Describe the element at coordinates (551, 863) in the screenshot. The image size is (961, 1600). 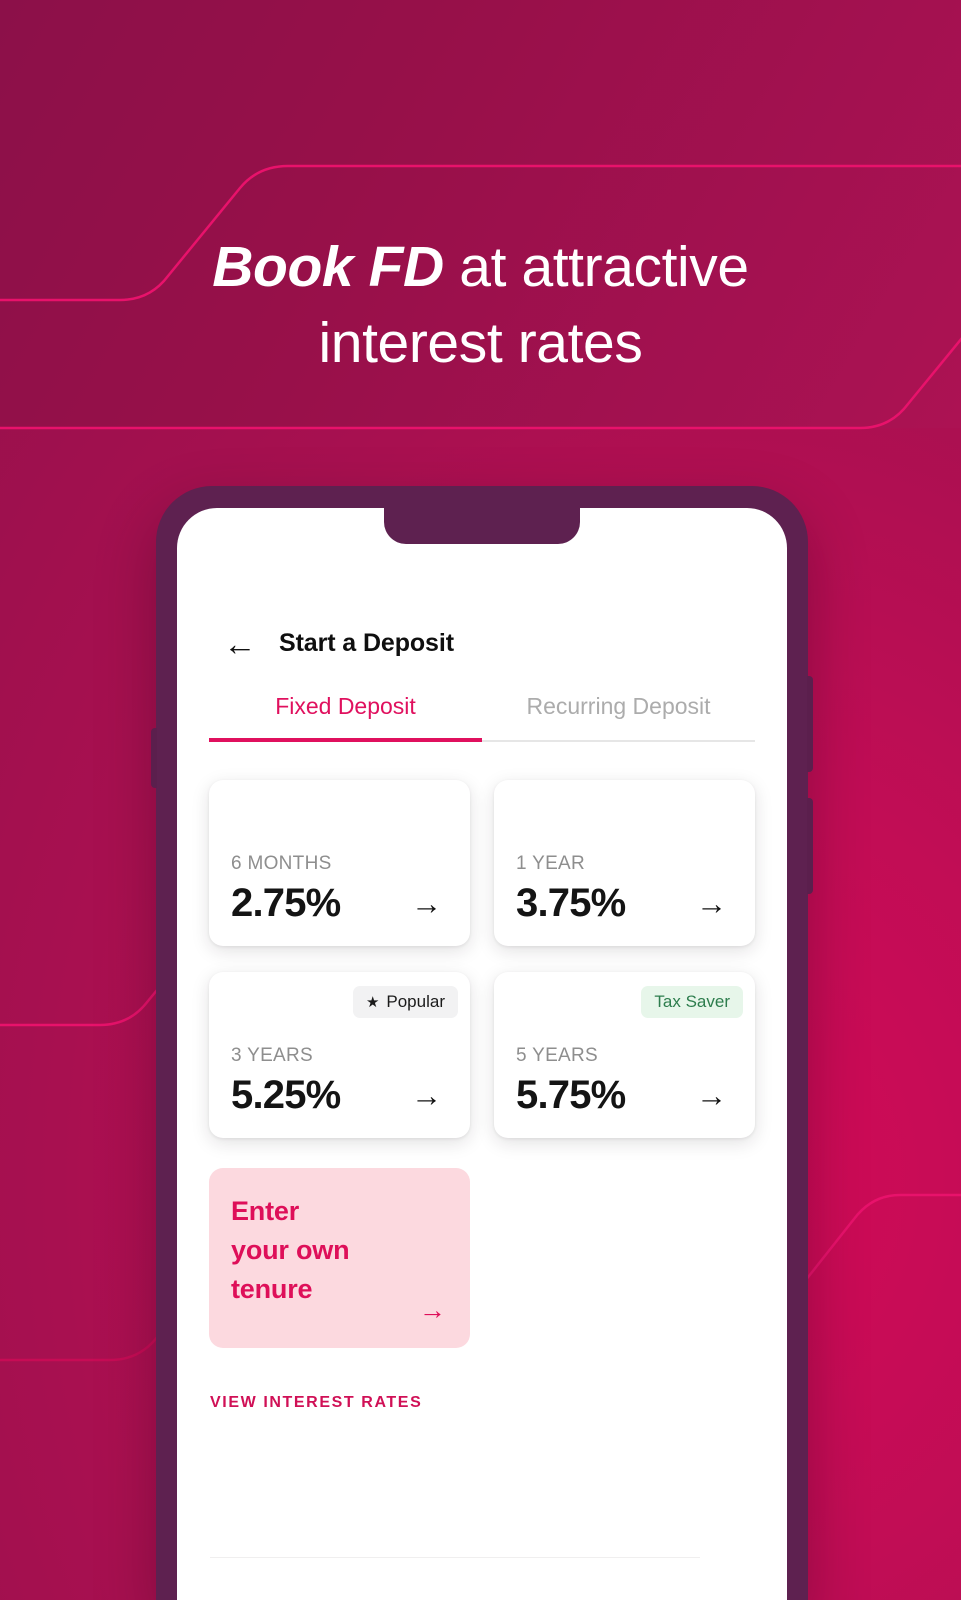
I see `card-term: 1 YEAR` at that location.